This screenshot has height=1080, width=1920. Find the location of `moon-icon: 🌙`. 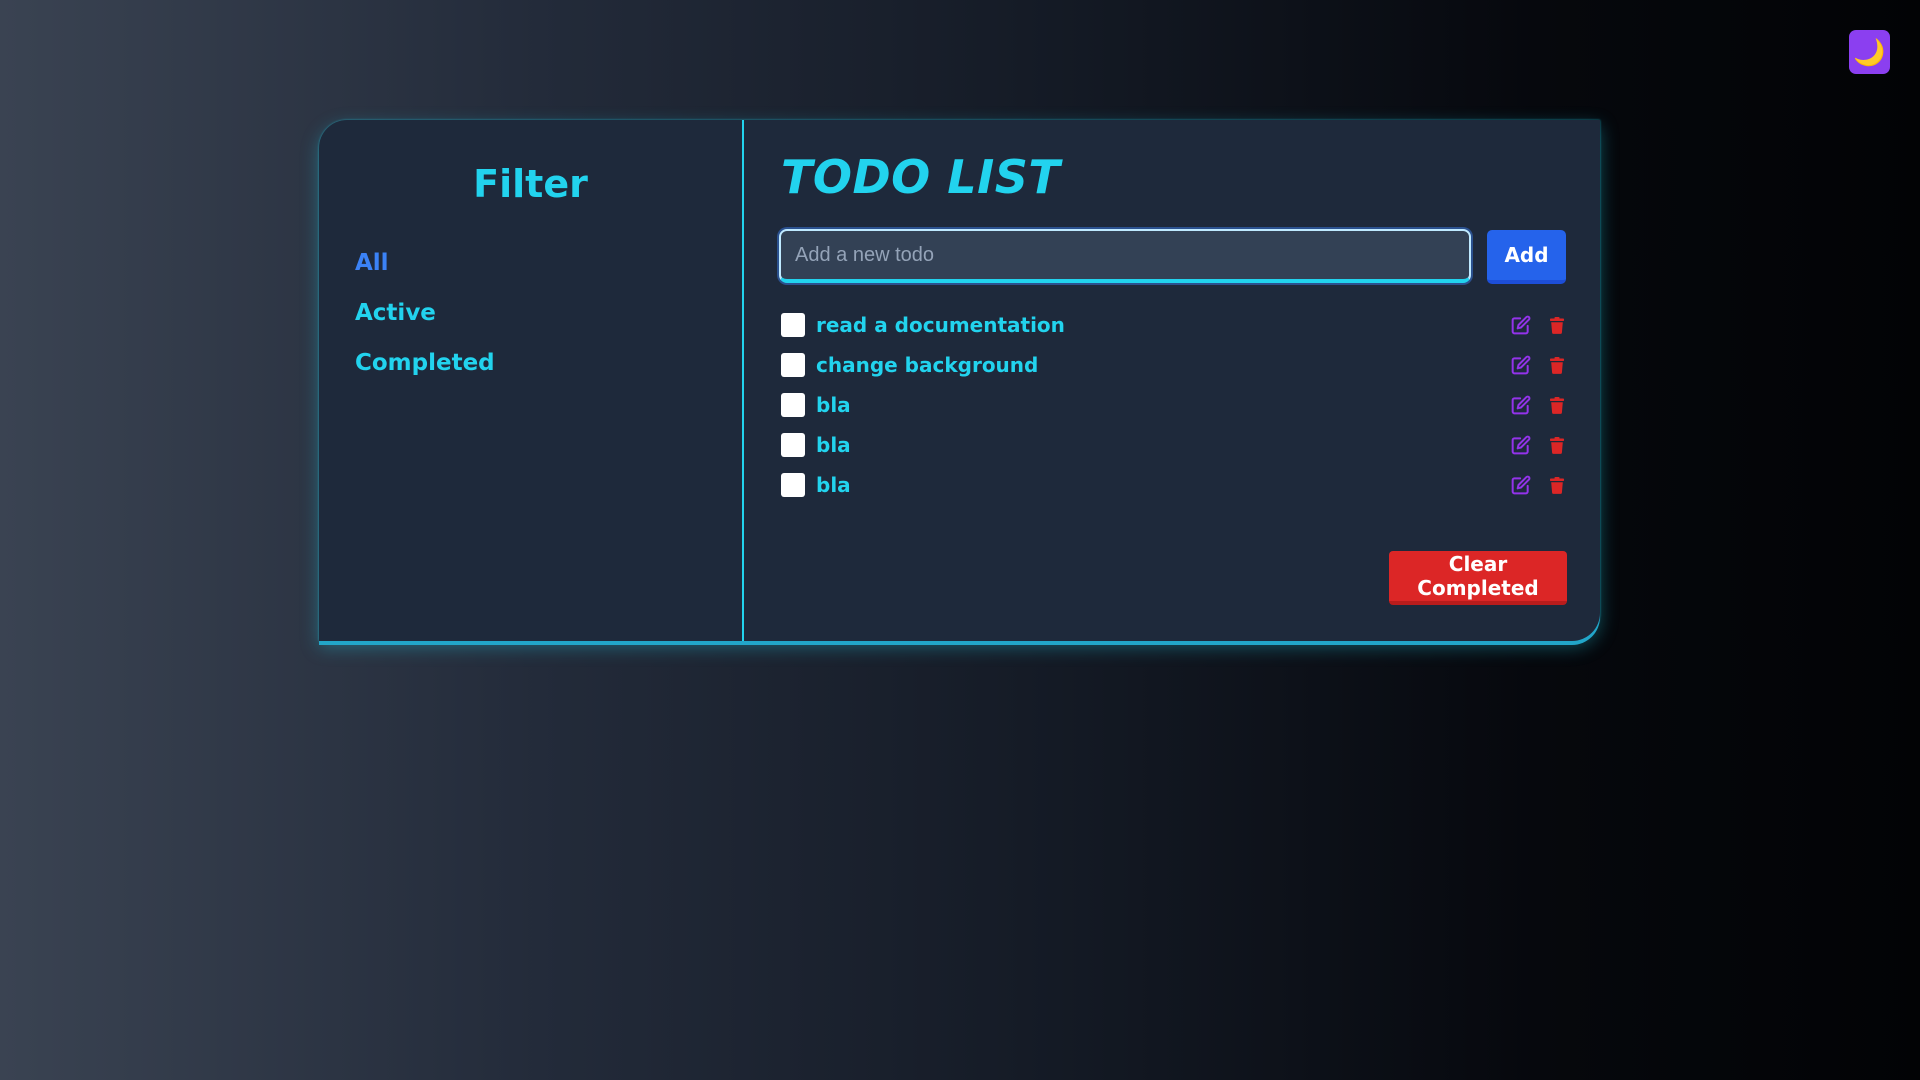

moon-icon: 🌙 is located at coordinates (1869, 51).